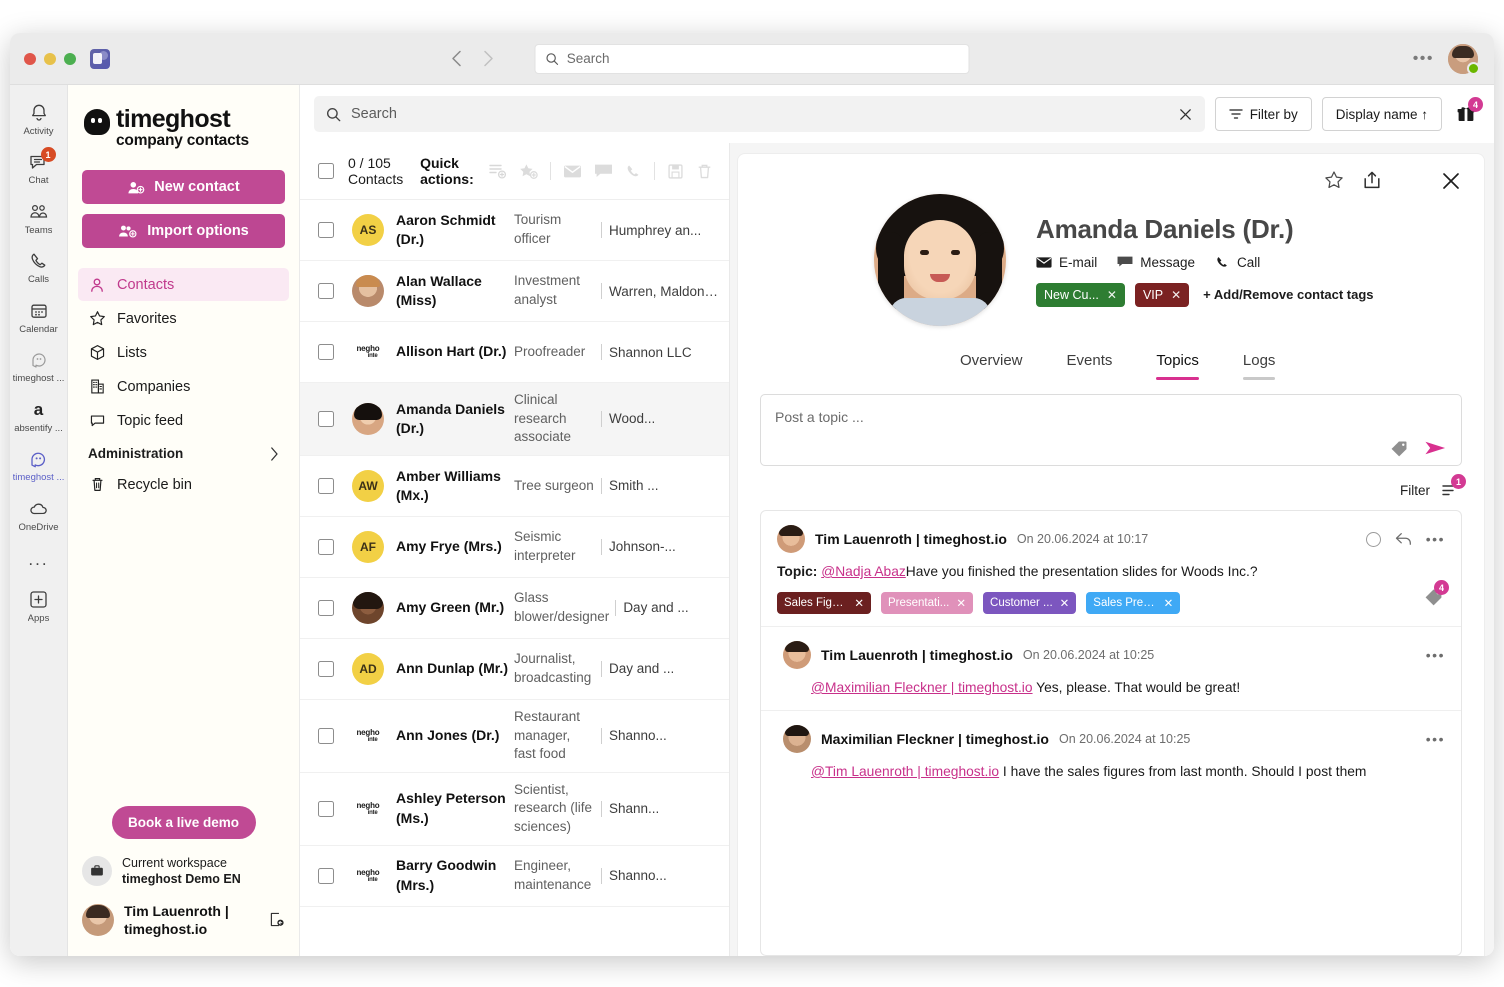 The image size is (1504, 987). What do you see at coordinates (704, 171) in the screenshot?
I see `delete-icon` at bounding box center [704, 171].